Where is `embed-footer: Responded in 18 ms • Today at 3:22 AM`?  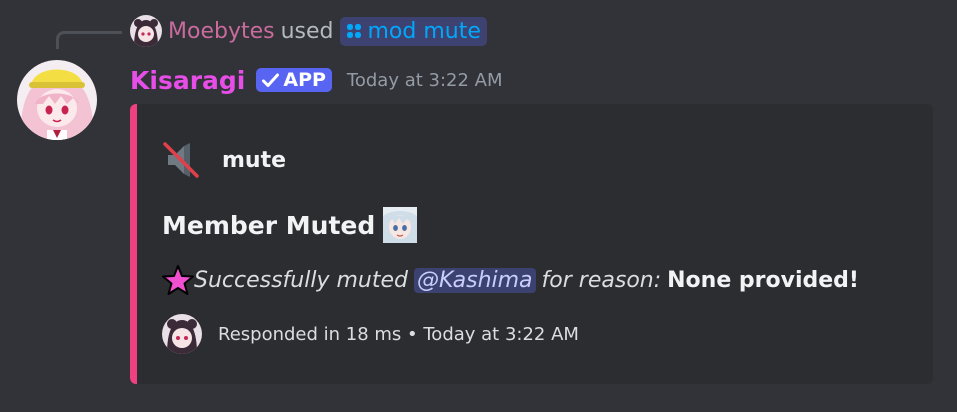
embed-footer: Responded in 18 ms • Today at 3:22 AM is located at coordinates (370, 334).